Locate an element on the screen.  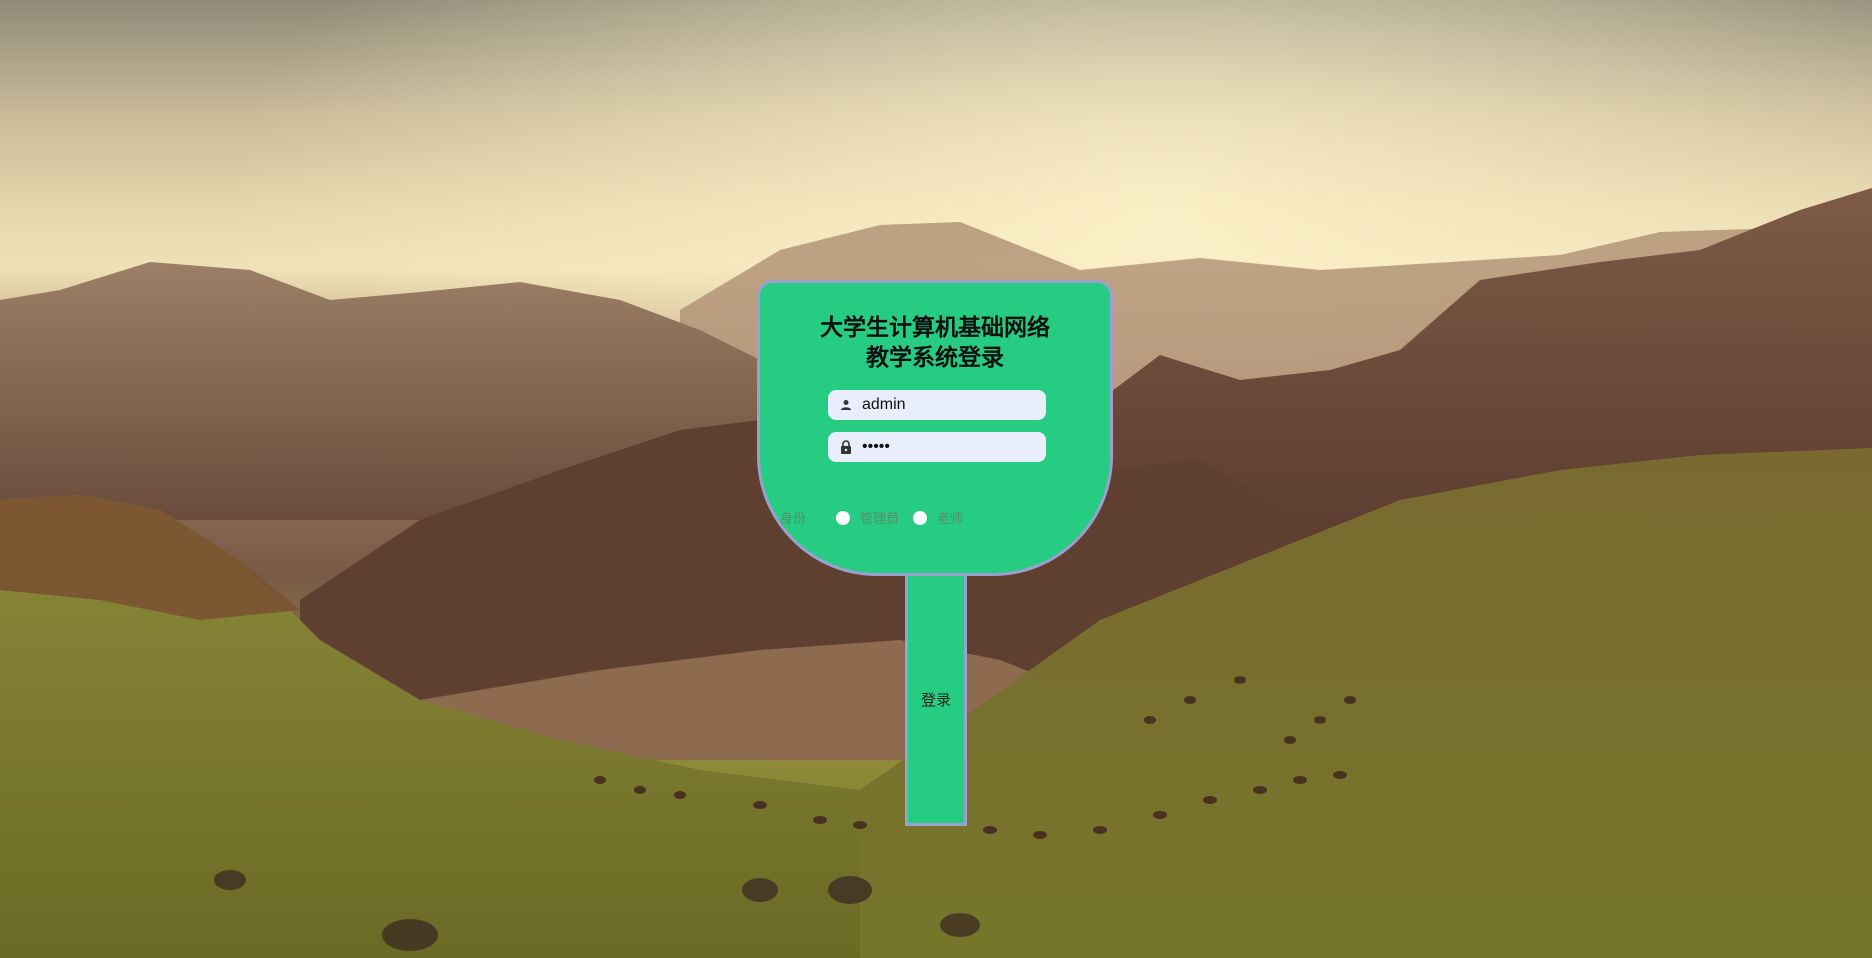
role-option-admin: 管理员 is located at coordinates (867, 517).